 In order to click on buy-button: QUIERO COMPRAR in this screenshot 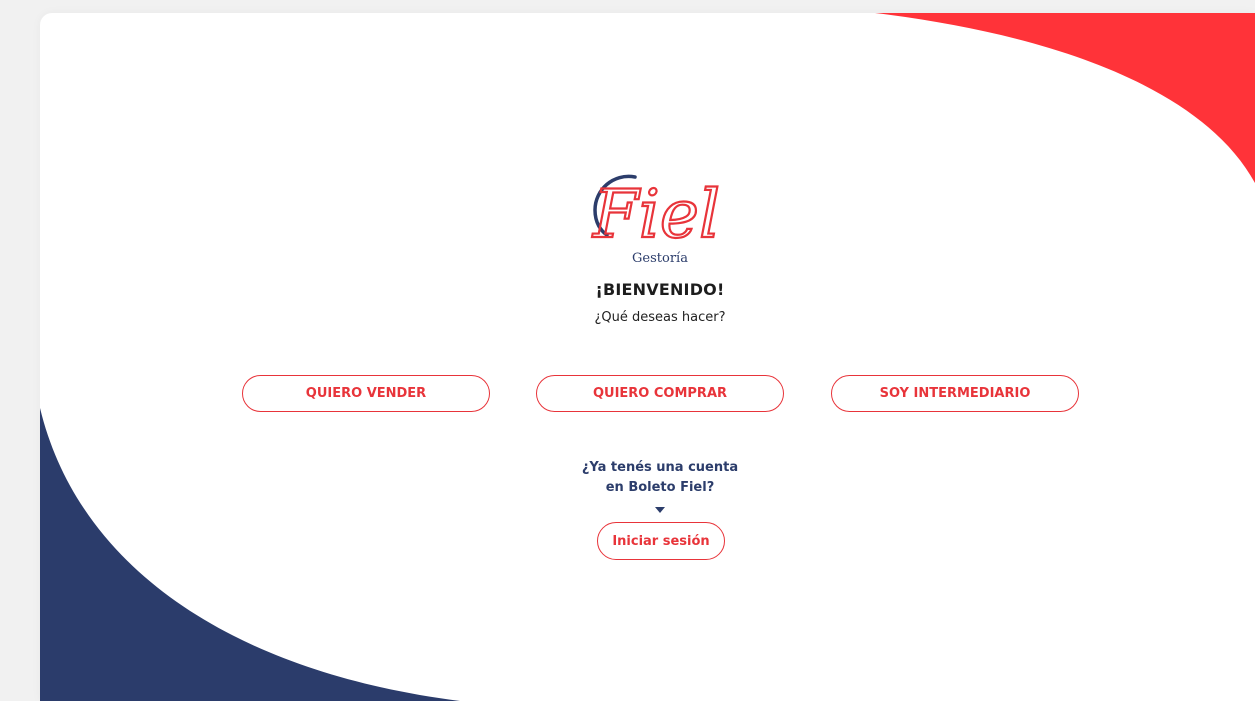, I will do `click(660, 393)`.